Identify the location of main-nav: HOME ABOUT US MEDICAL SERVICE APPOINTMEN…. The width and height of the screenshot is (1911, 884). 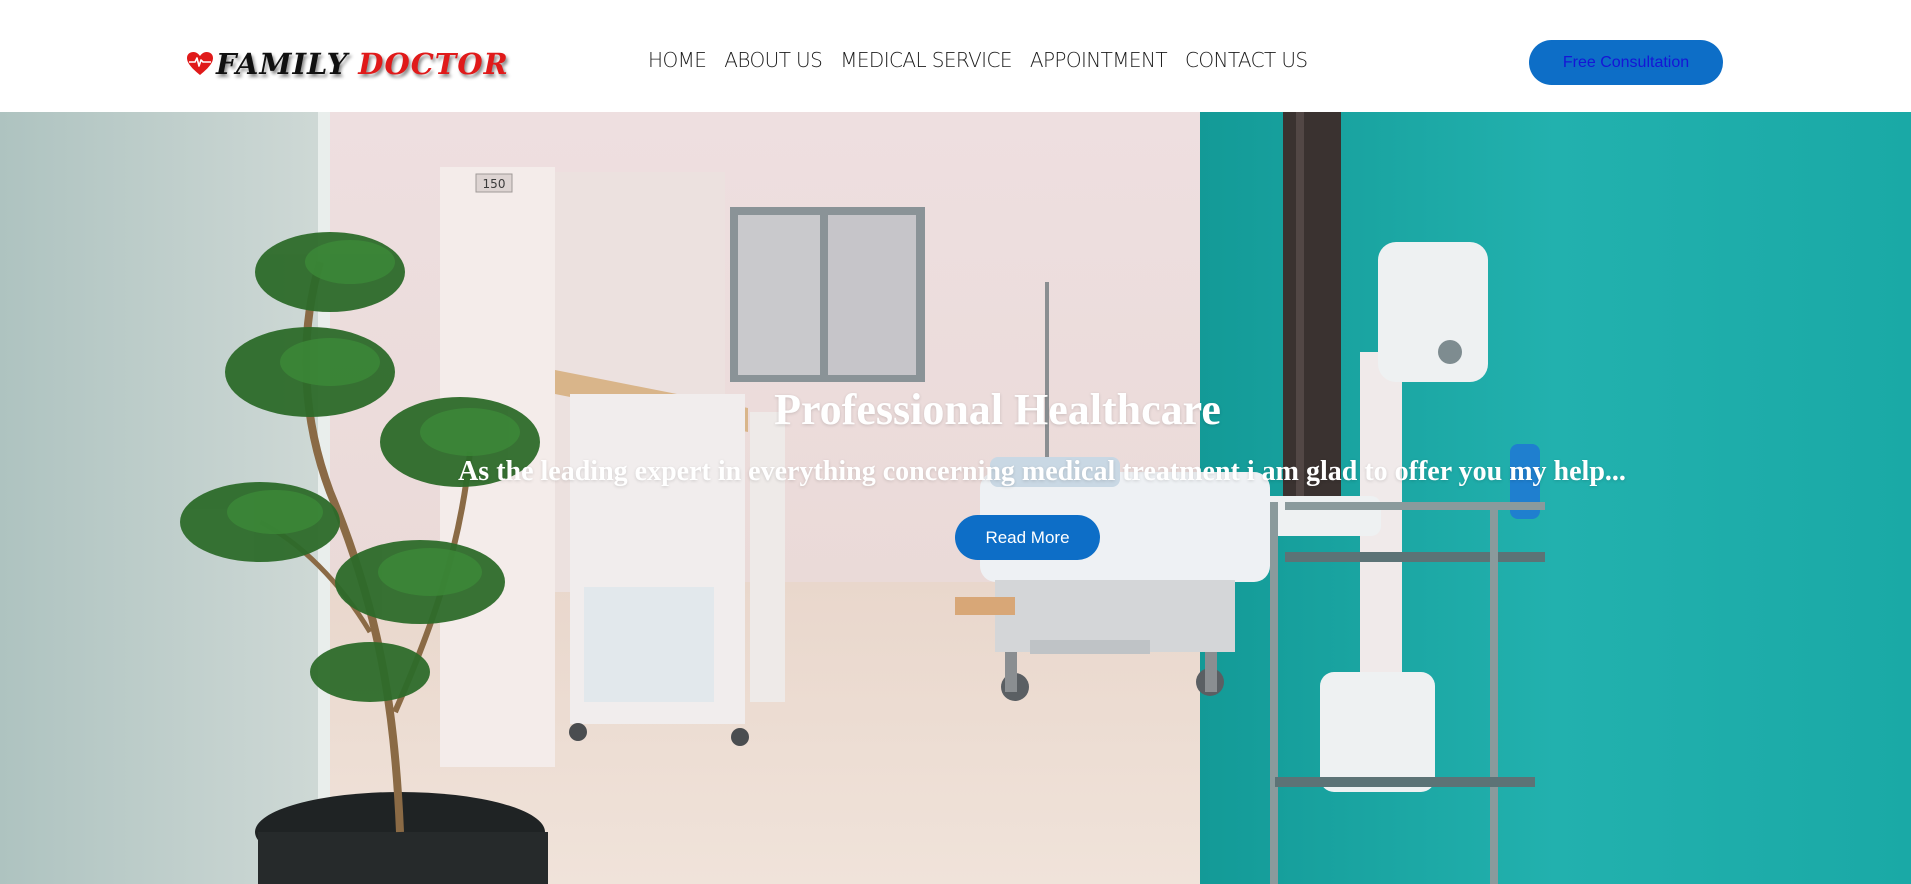
(978, 60).